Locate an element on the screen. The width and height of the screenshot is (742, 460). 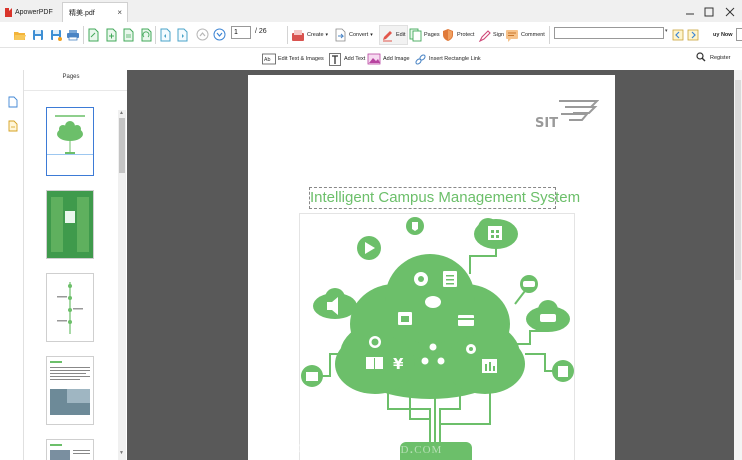
create-label: Create is located at coordinates (315, 35).